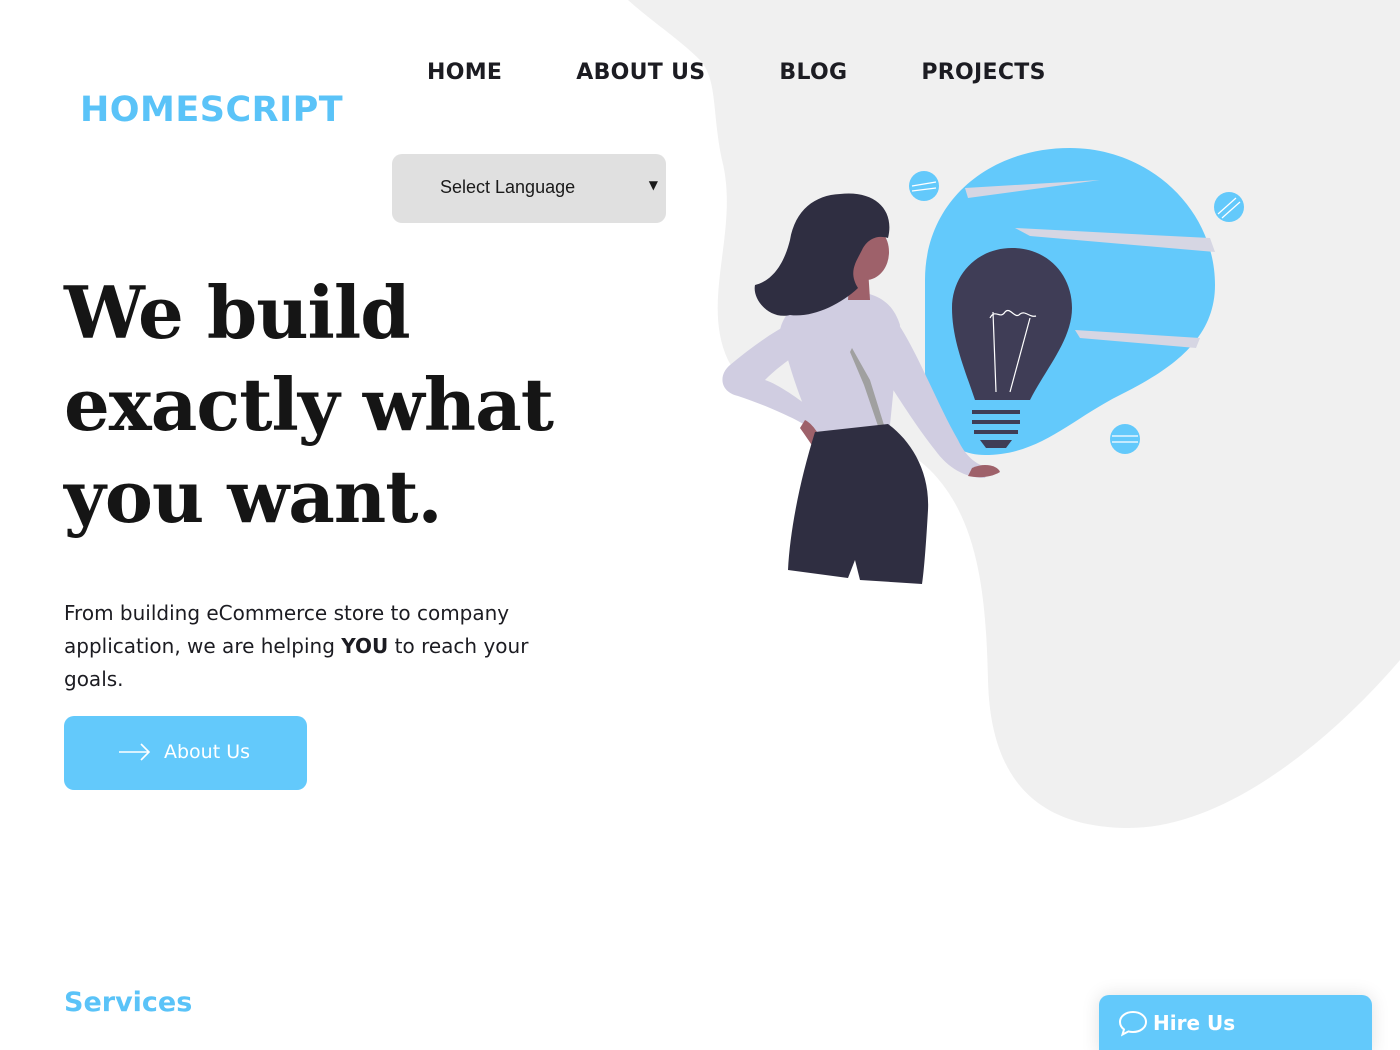 This screenshot has height=1050, width=1400. What do you see at coordinates (773, 72) in the screenshot?
I see `main-nav: HOME ABOUT US BLOG PROJECTS` at bounding box center [773, 72].